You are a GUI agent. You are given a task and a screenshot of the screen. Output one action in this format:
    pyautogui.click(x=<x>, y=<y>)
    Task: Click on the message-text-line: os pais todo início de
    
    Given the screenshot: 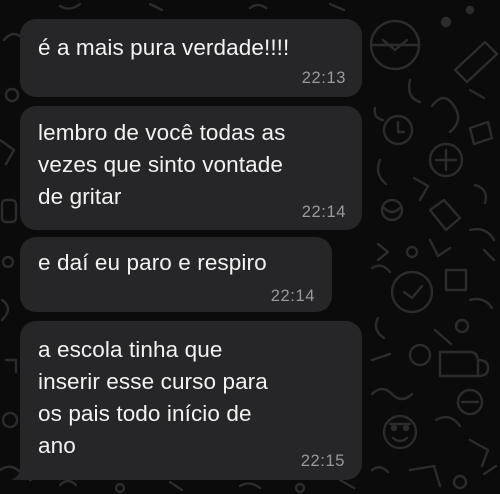 What is the action you would take?
    pyautogui.click(x=145, y=413)
    